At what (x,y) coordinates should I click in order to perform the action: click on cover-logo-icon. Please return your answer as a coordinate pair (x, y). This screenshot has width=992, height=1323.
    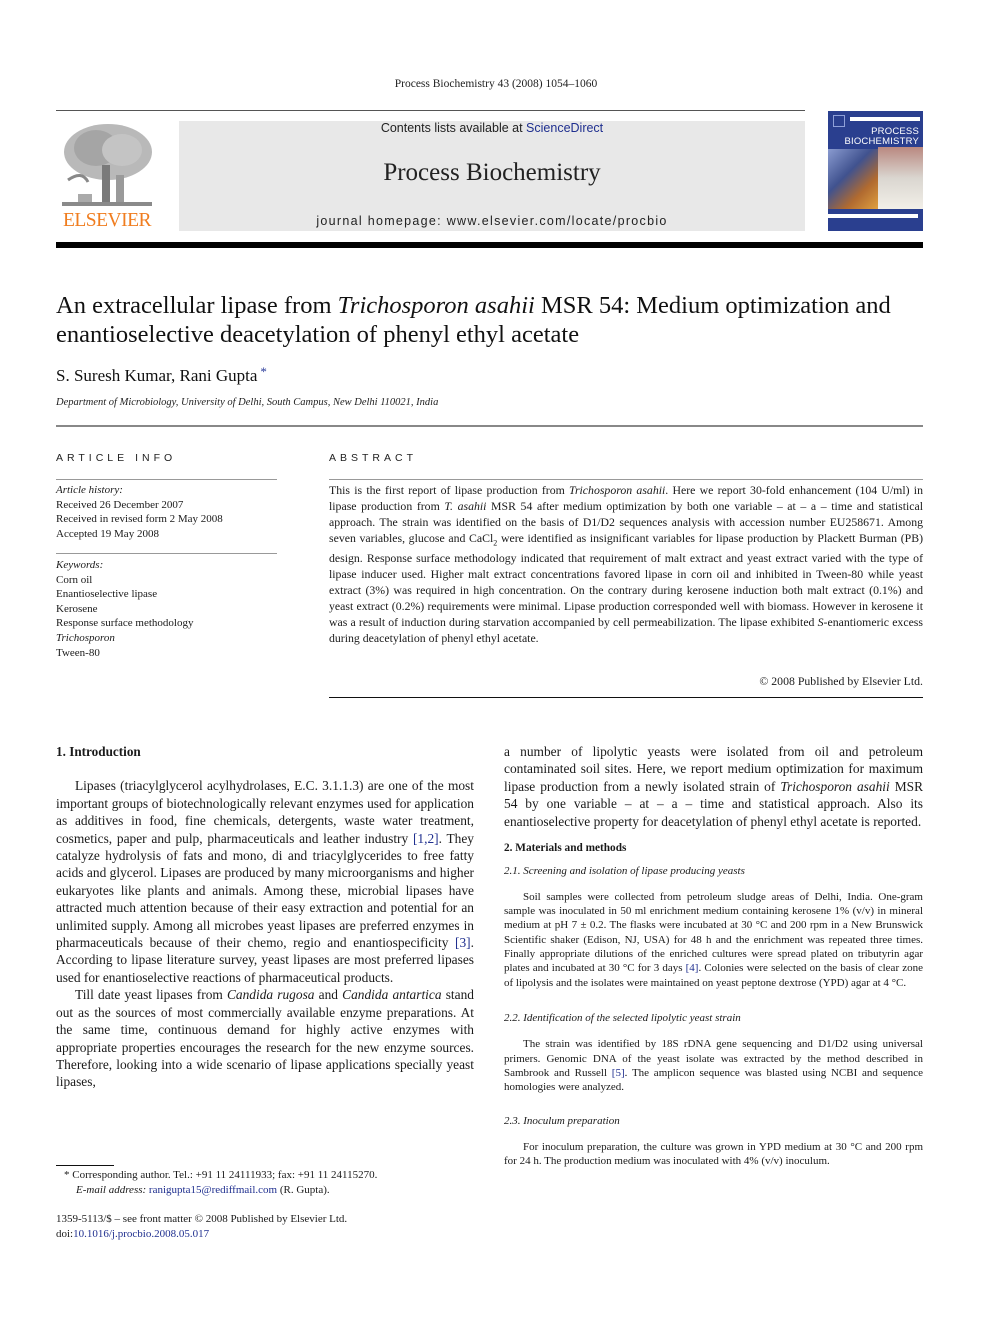
    Looking at the image, I should click on (839, 121).